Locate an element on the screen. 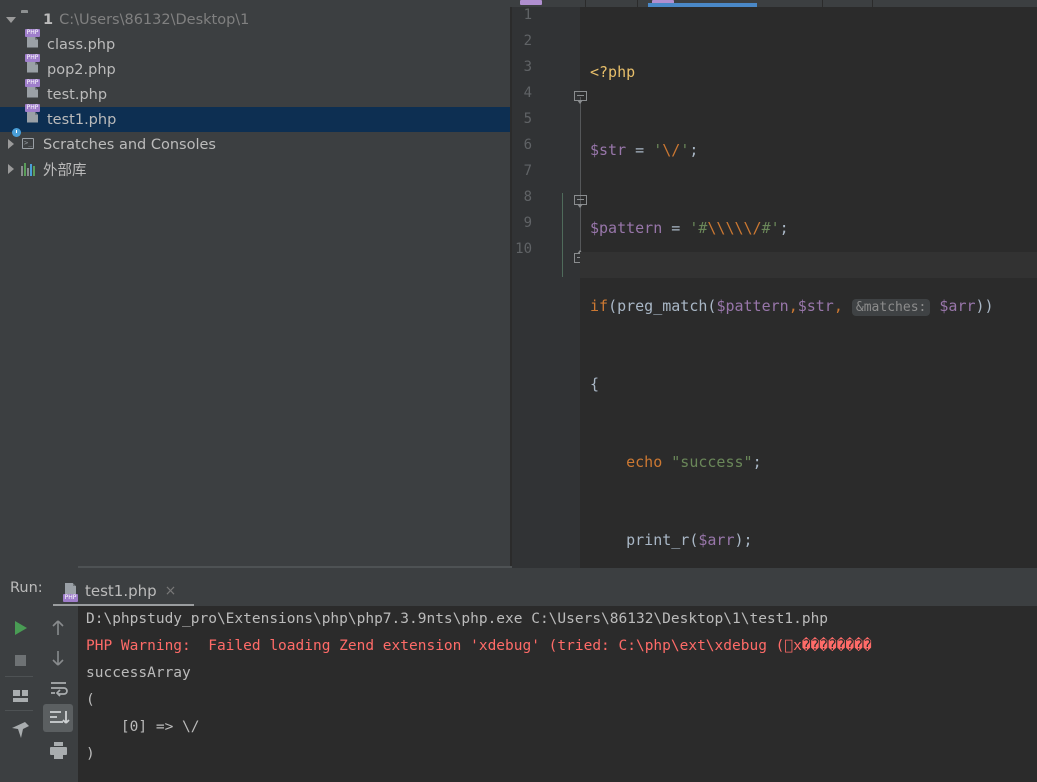 This screenshot has width=1037, height=782. run-config-tab: PHP test1.php × is located at coordinates (119, 591).